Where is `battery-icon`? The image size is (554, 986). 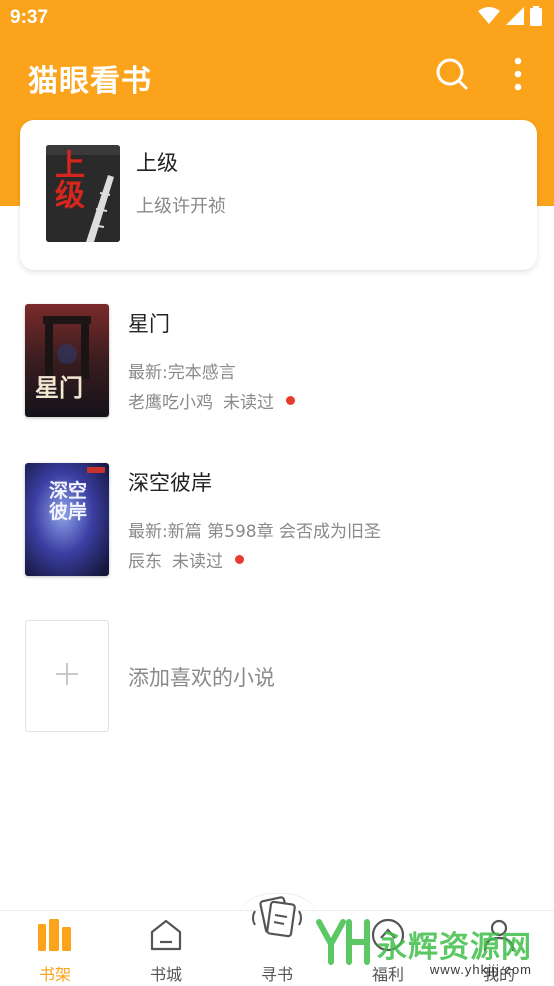 battery-icon is located at coordinates (536, 18).